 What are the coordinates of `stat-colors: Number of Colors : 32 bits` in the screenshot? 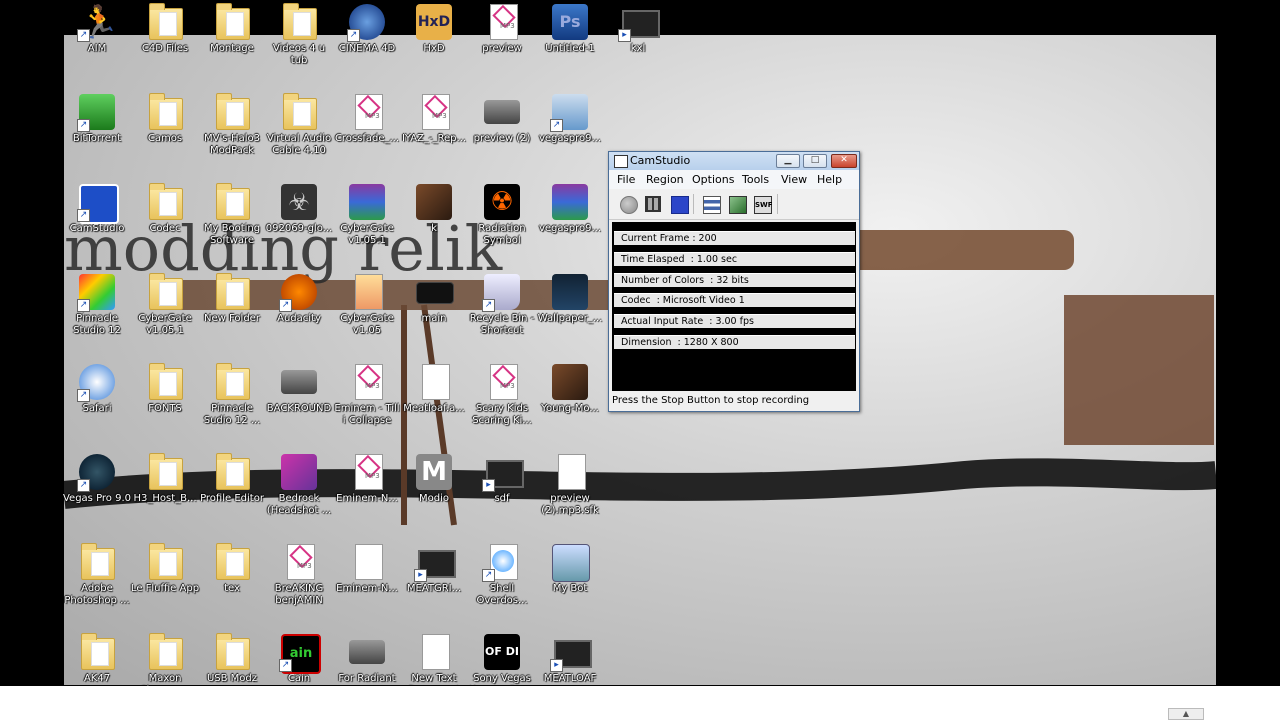 It's located at (734, 280).